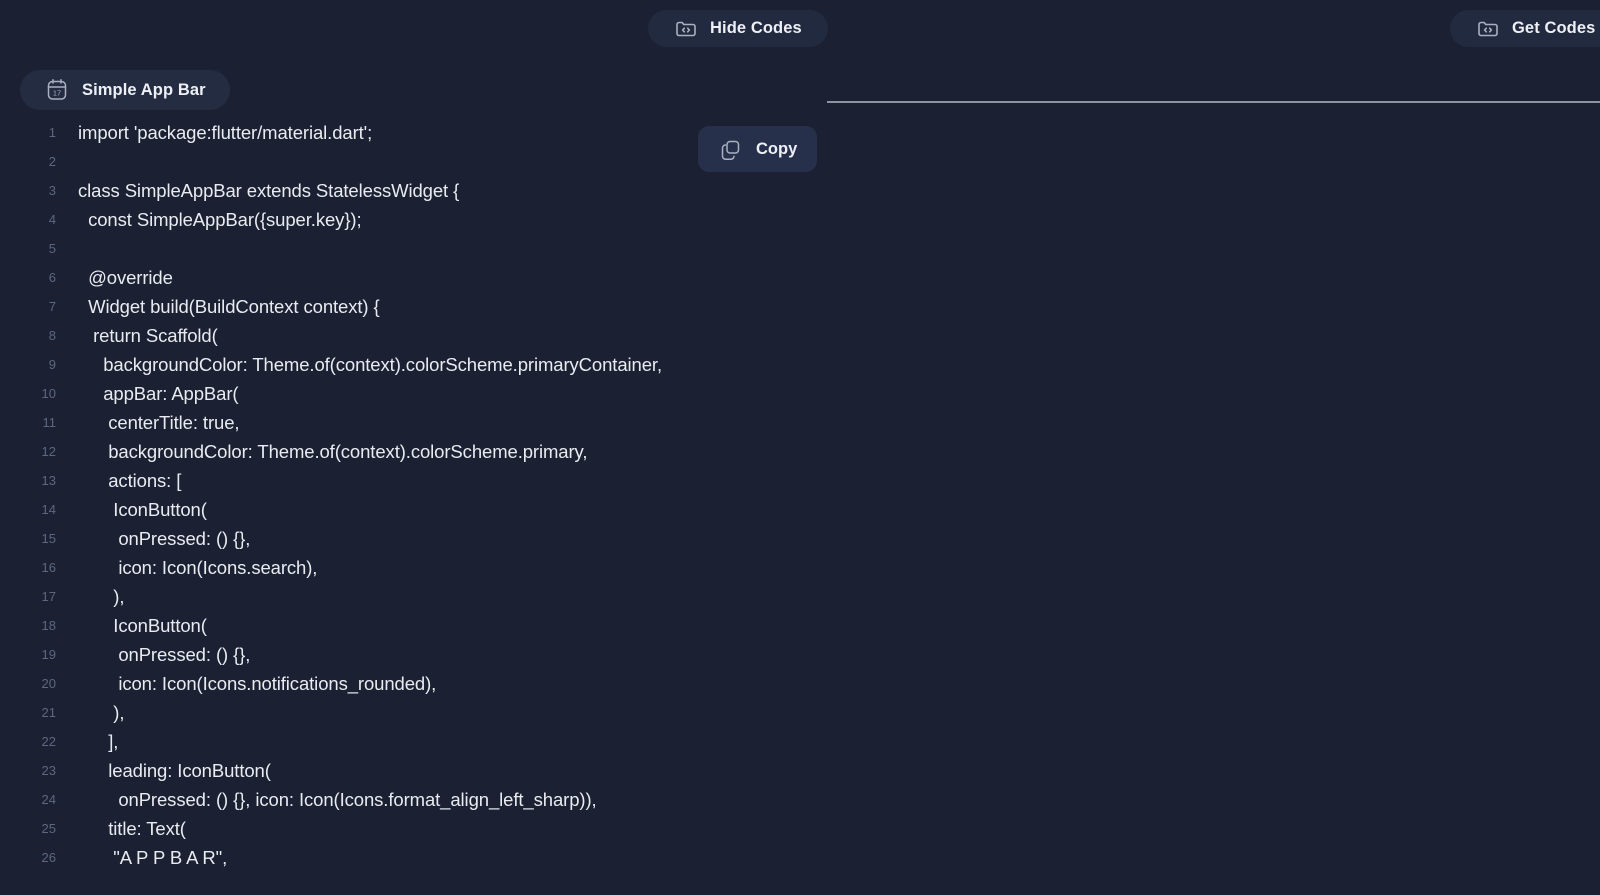 Image resolution: width=1600 pixels, height=895 pixels. I want to click on code-line: 17 ),, so click(406, 596).